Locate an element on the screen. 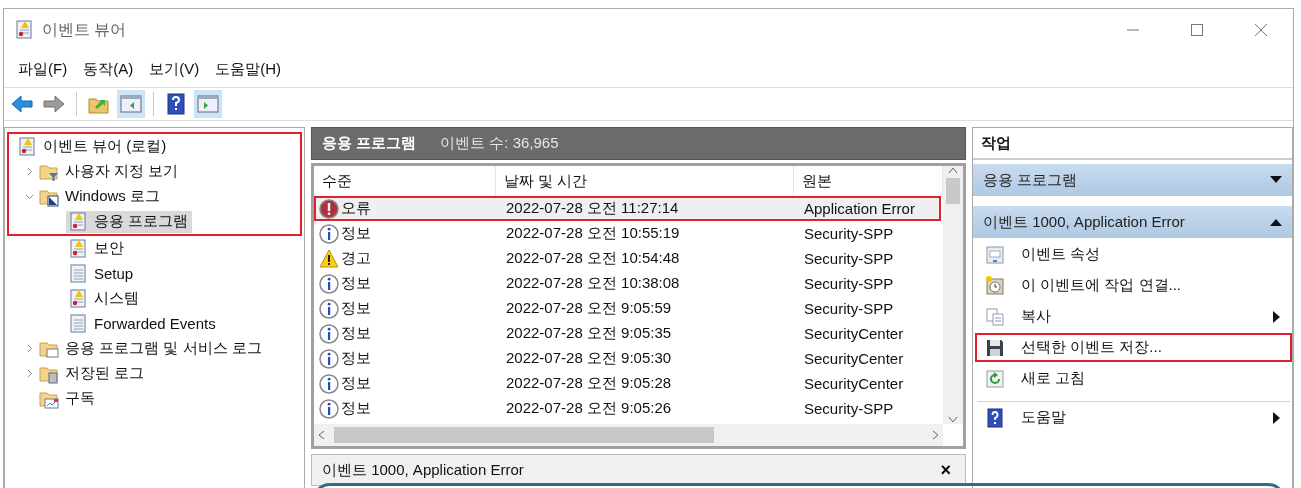 This screenshot has height=488, width=1301. close-icon is located at coordinates (1261, 30).